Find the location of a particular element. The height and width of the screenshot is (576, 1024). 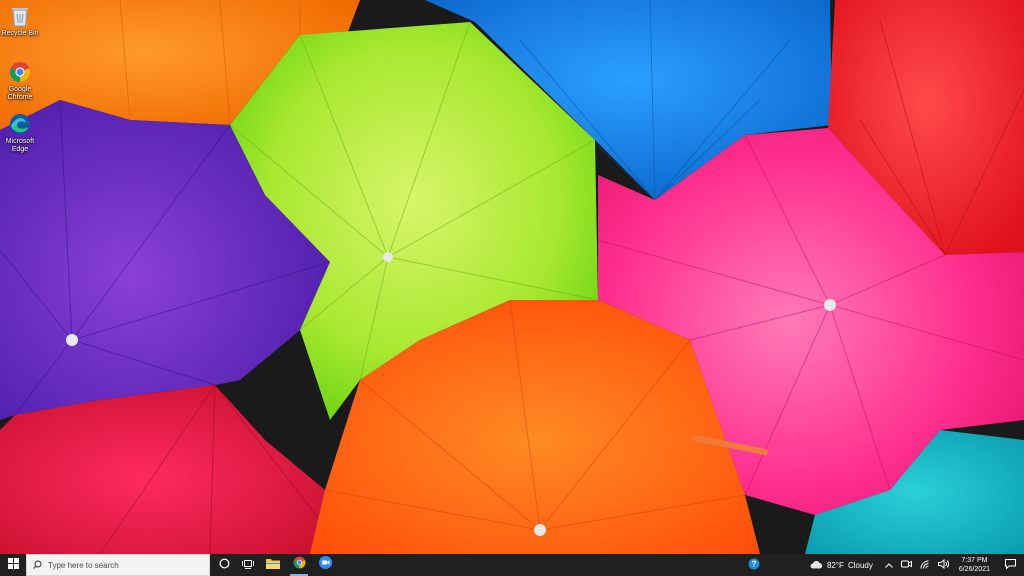

cortana-button is located at coordinates (224, 565).